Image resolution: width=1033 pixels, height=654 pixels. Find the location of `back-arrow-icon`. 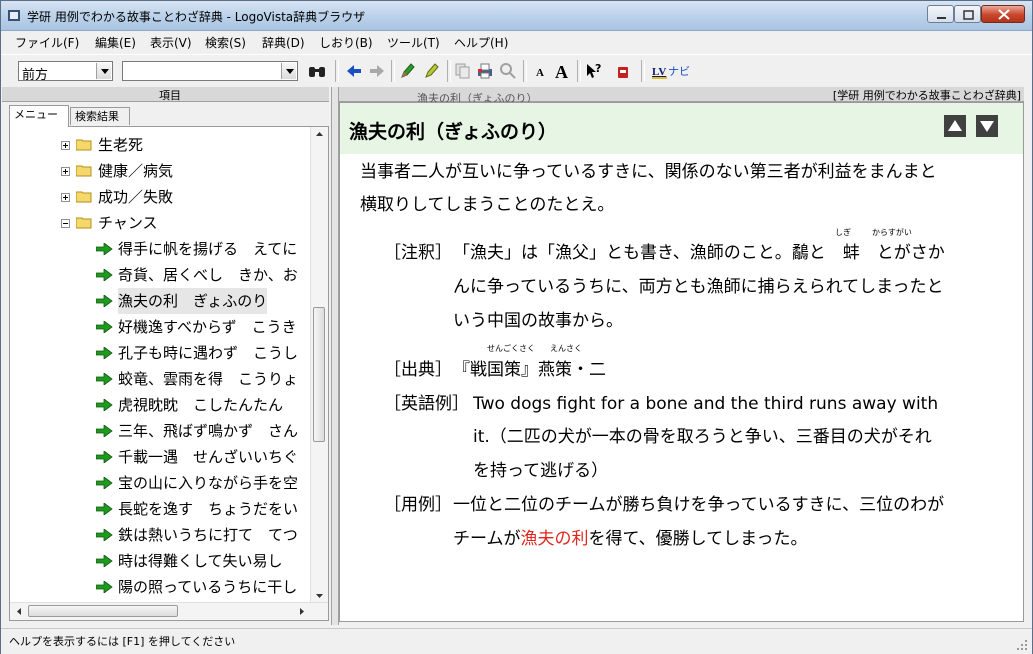

back-arrow-icon is located at coordinates (354, 71).